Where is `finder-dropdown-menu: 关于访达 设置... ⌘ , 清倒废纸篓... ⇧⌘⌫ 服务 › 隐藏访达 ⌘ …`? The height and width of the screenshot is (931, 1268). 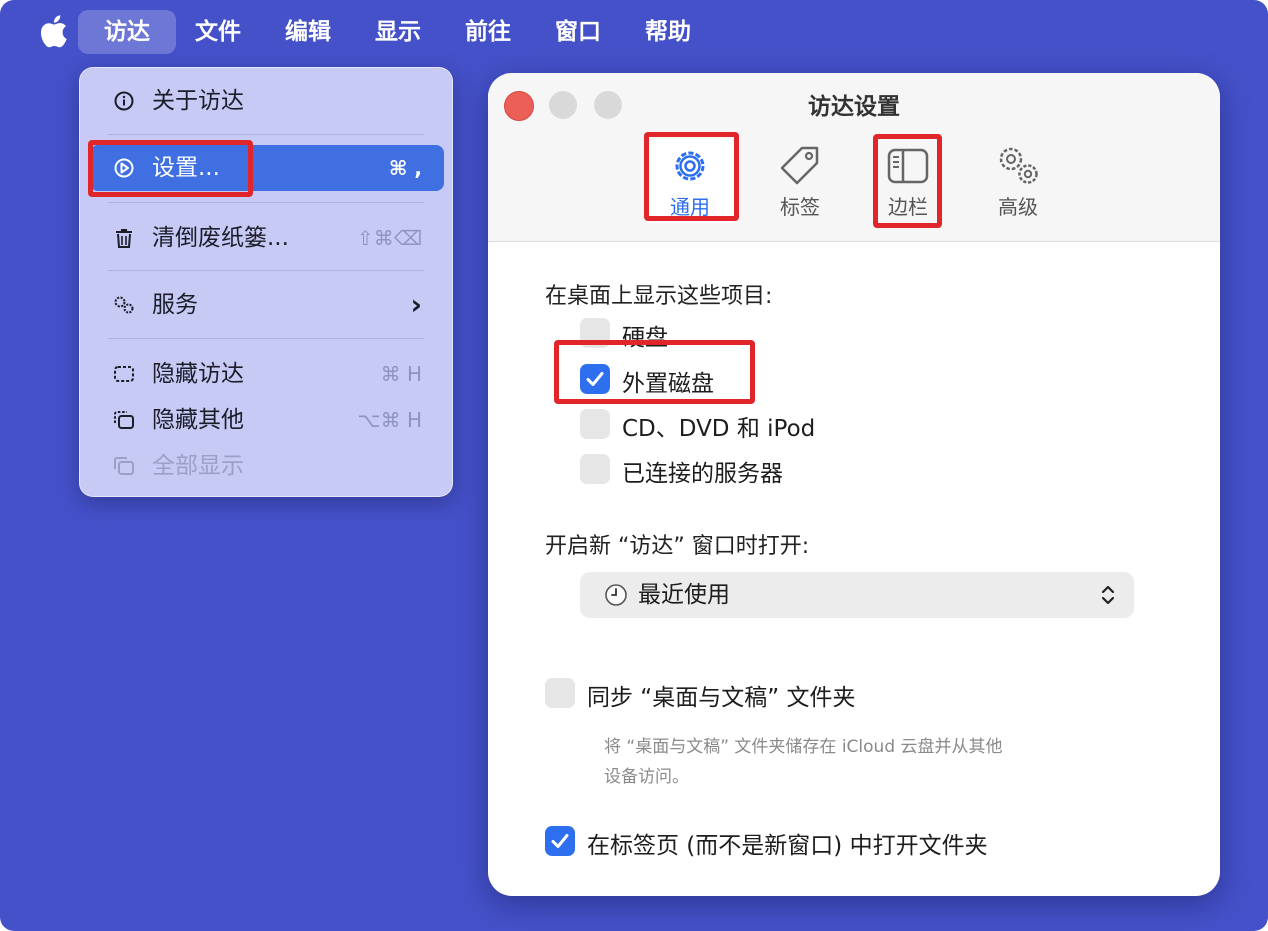 finder-dropdown-menu: 关于访达 设置... ⌘ , 清倒废纸篓... ⇧⌘⌫ 服务 › 隐藏访达 ⌘ … is located at coordinates (266, 282).